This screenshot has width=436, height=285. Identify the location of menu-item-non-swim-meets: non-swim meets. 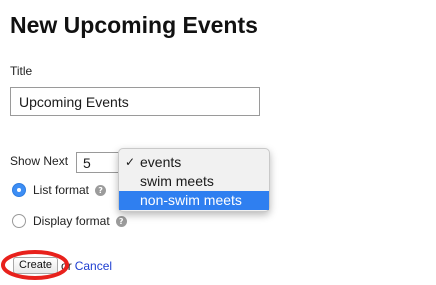
(194, 200).